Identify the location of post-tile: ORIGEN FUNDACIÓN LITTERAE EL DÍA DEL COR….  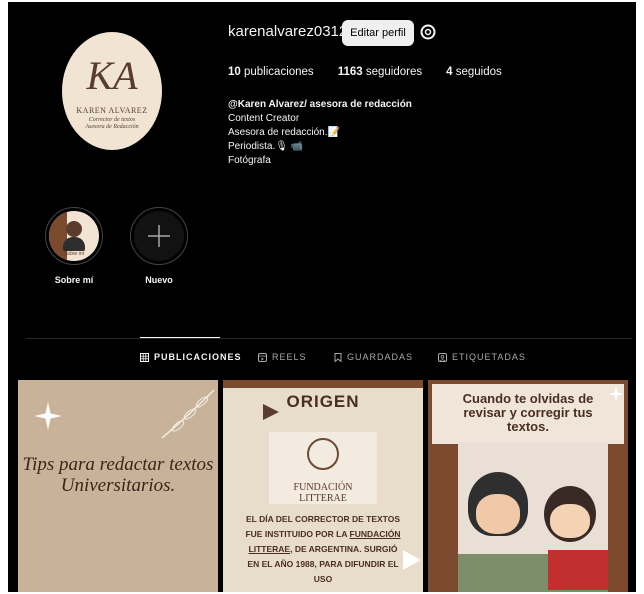
(323, 486).